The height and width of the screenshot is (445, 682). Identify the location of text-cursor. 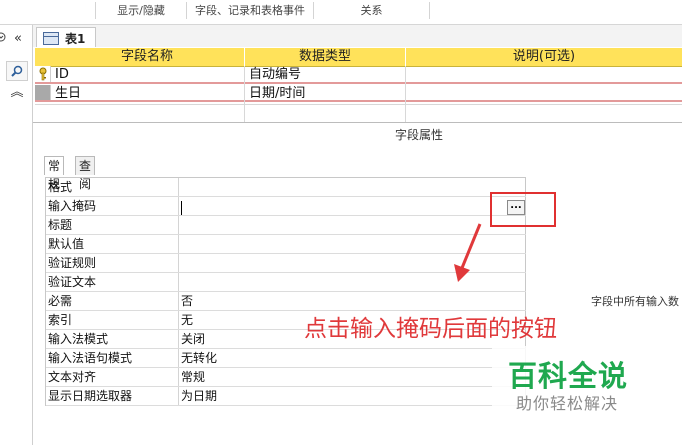
(181, 208).